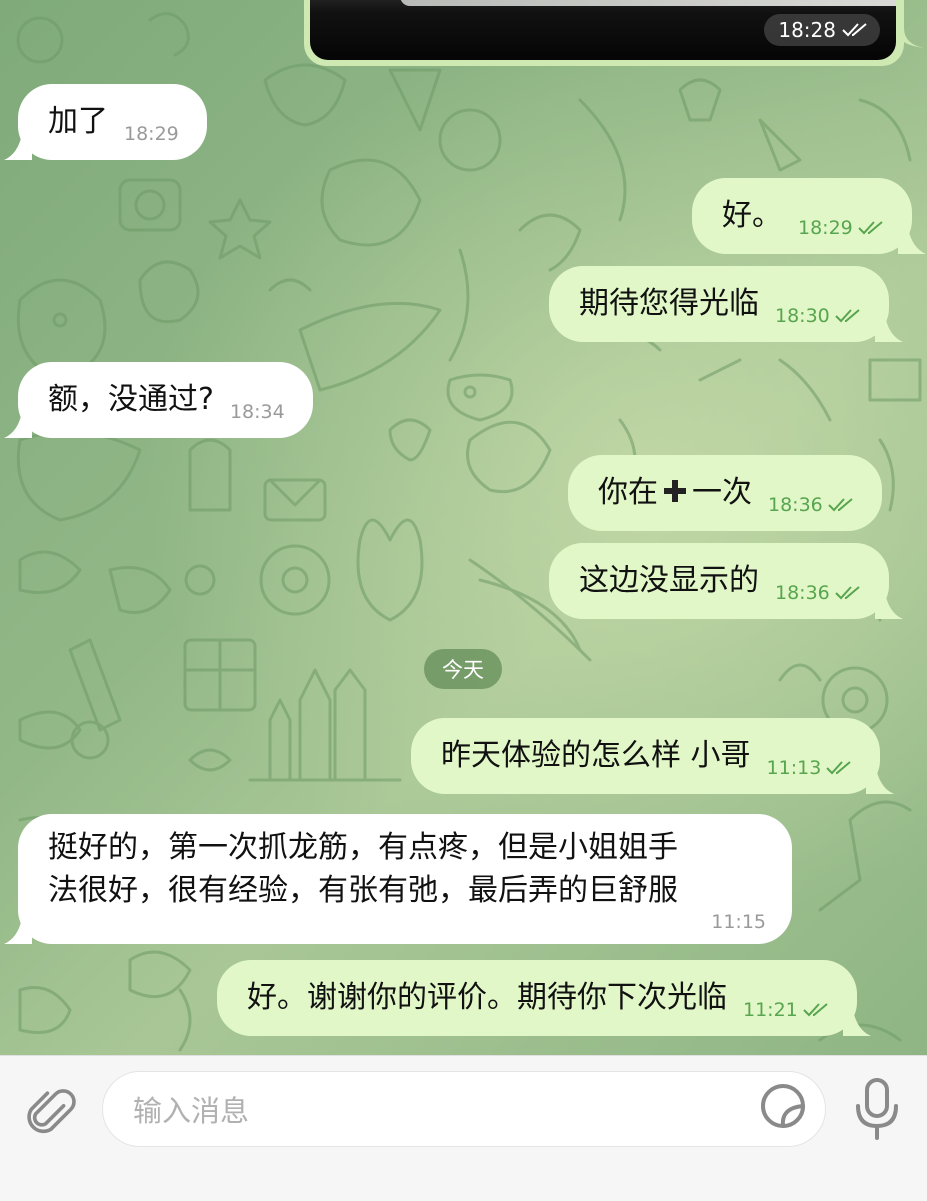  I want to click on outgoing-message: 好。谢谢你的评价。期待你下次光临 11:21, so click(544, 998).